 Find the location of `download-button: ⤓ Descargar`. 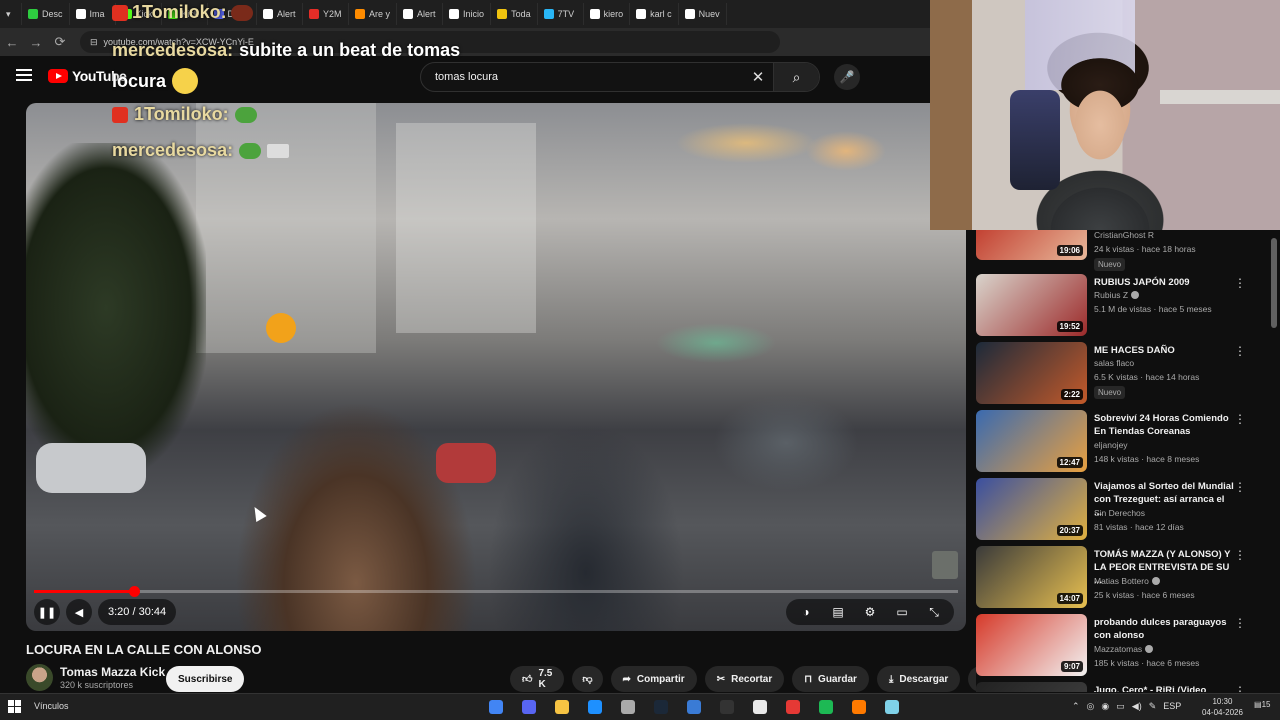

download-button: ⤓ Descargar is located at coordinates (918, 679).